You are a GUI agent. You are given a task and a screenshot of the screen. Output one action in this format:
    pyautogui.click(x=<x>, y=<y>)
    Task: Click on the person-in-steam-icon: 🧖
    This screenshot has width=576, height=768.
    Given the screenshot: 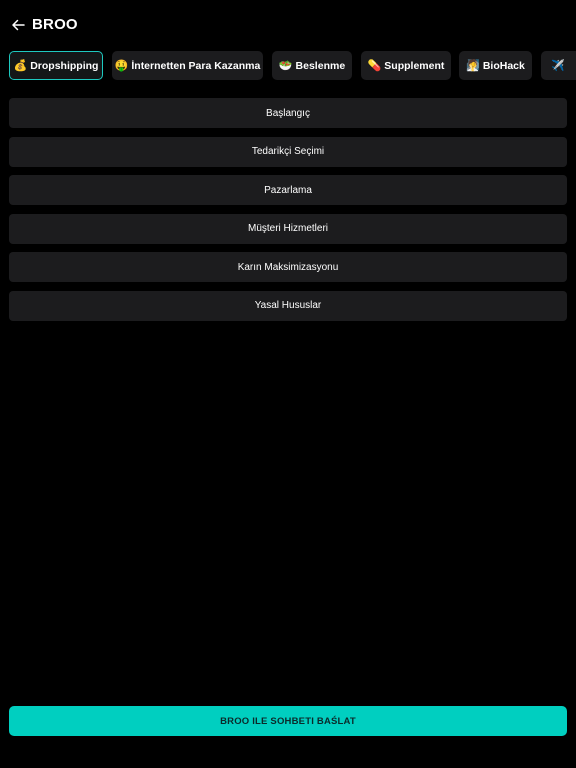 What is the action you would take?
    pyautogui.click(x=473, y=65)
    